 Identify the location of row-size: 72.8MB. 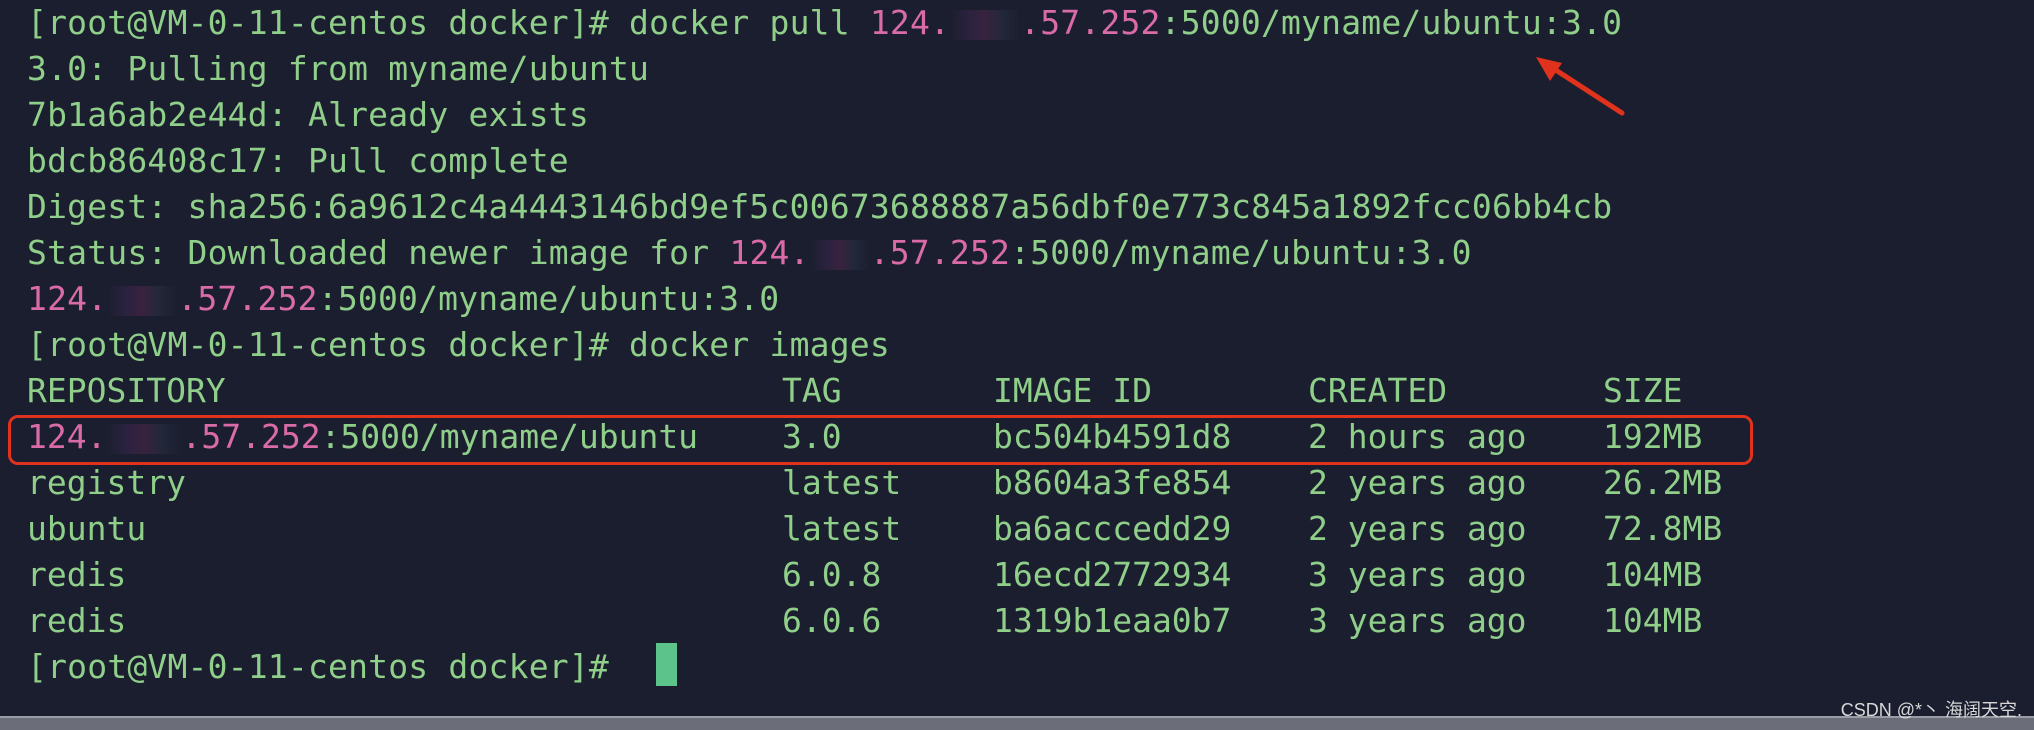
(1663, 528).